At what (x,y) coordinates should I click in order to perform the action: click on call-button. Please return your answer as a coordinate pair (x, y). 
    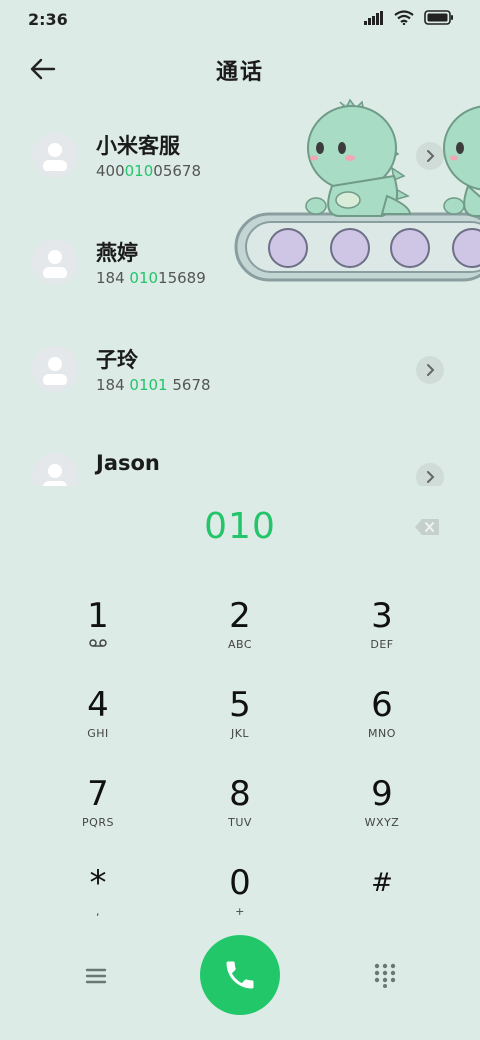
    Looking at the image, I should click on (240, 975).